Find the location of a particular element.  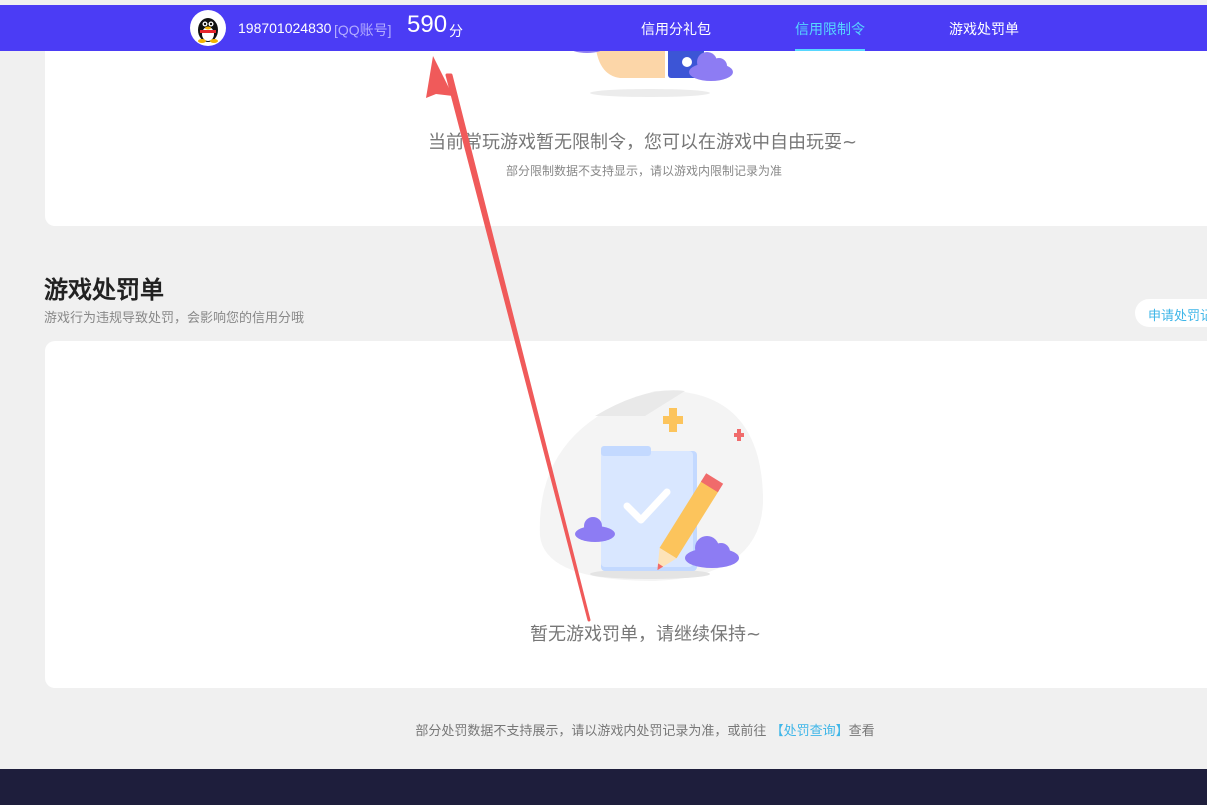

footer-note-text: 部分处罚数据不支持展示，请以游戏内处罚记录为准，或前往 is located at coordinates (591, 731).